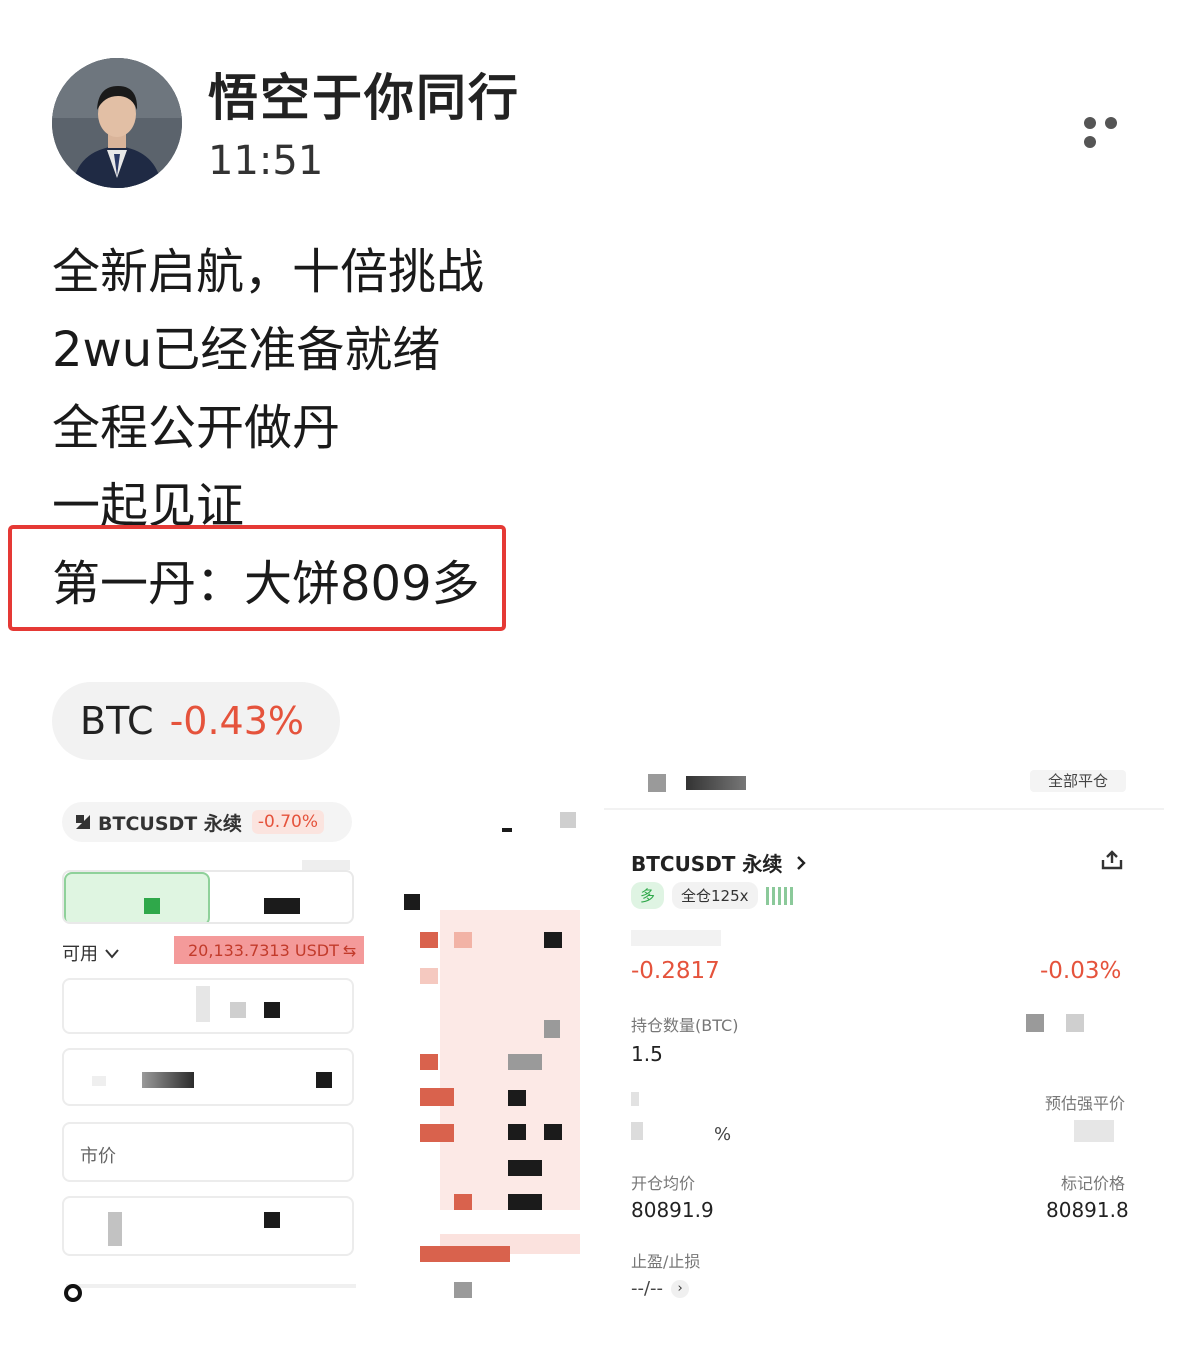 This screenshot has width=1199, height=1364. I want to click on order-type-label: 市价, so click(98, 1156).